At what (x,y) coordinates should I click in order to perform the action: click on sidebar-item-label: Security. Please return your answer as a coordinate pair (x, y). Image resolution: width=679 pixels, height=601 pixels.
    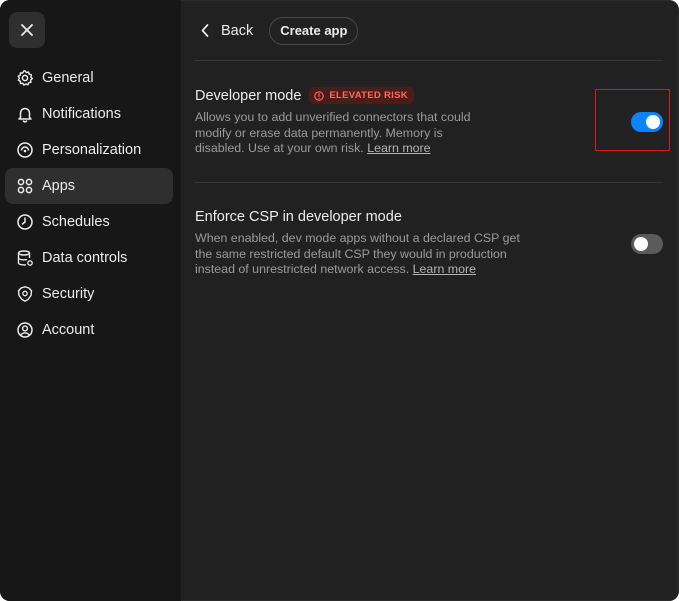
    Looking at the image, I should click on (68, 294).